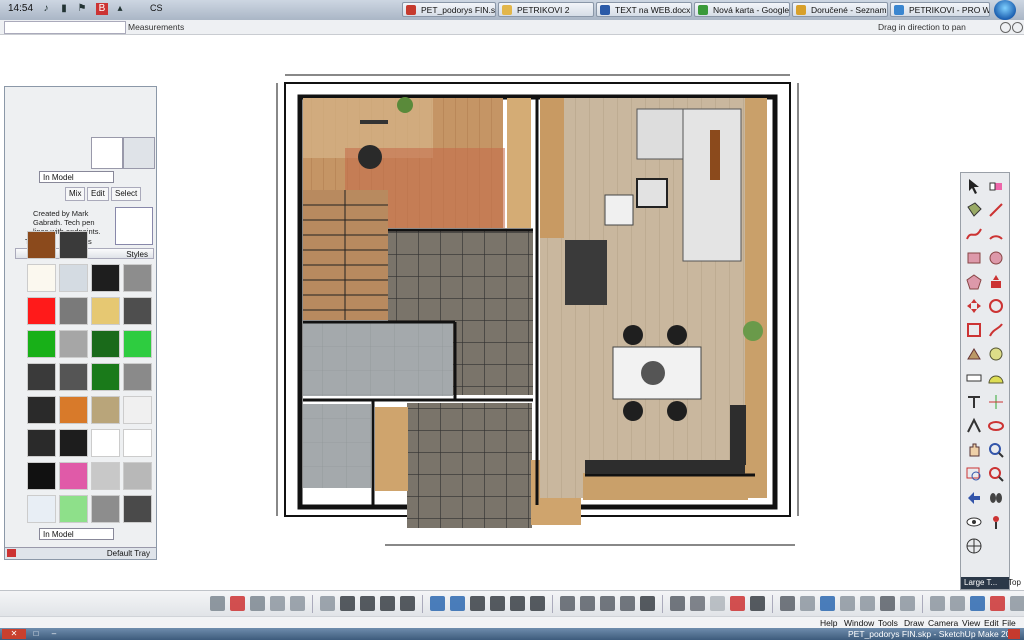 Image resolution: width=1024 pixels, height=640 pixels. What do you see at coordinates (974, 378) in the screenshot?
I see `dimension-icon` at bounding box center [974, 378].